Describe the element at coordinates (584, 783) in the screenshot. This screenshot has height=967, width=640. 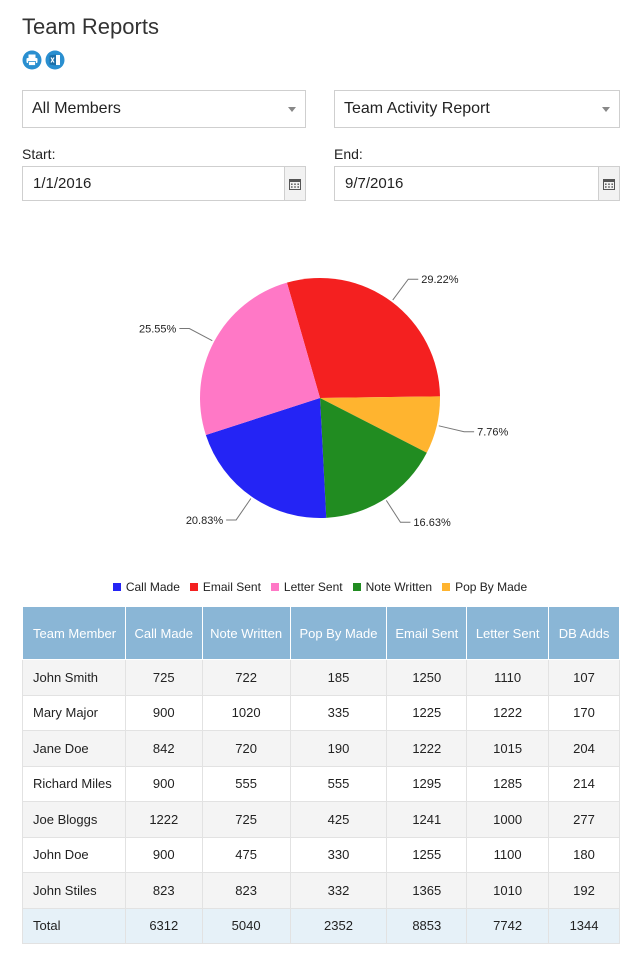
I see `table-cell: 214` at that location.